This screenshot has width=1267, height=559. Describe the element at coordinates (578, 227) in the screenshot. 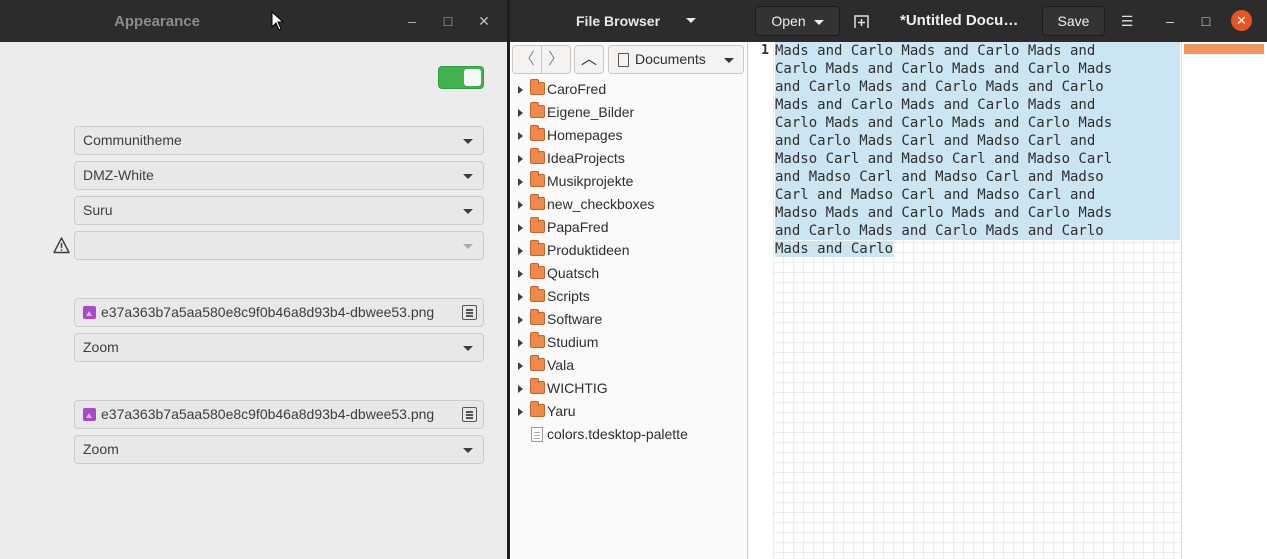

I see `tree-row-label: PapaFred` at that location.